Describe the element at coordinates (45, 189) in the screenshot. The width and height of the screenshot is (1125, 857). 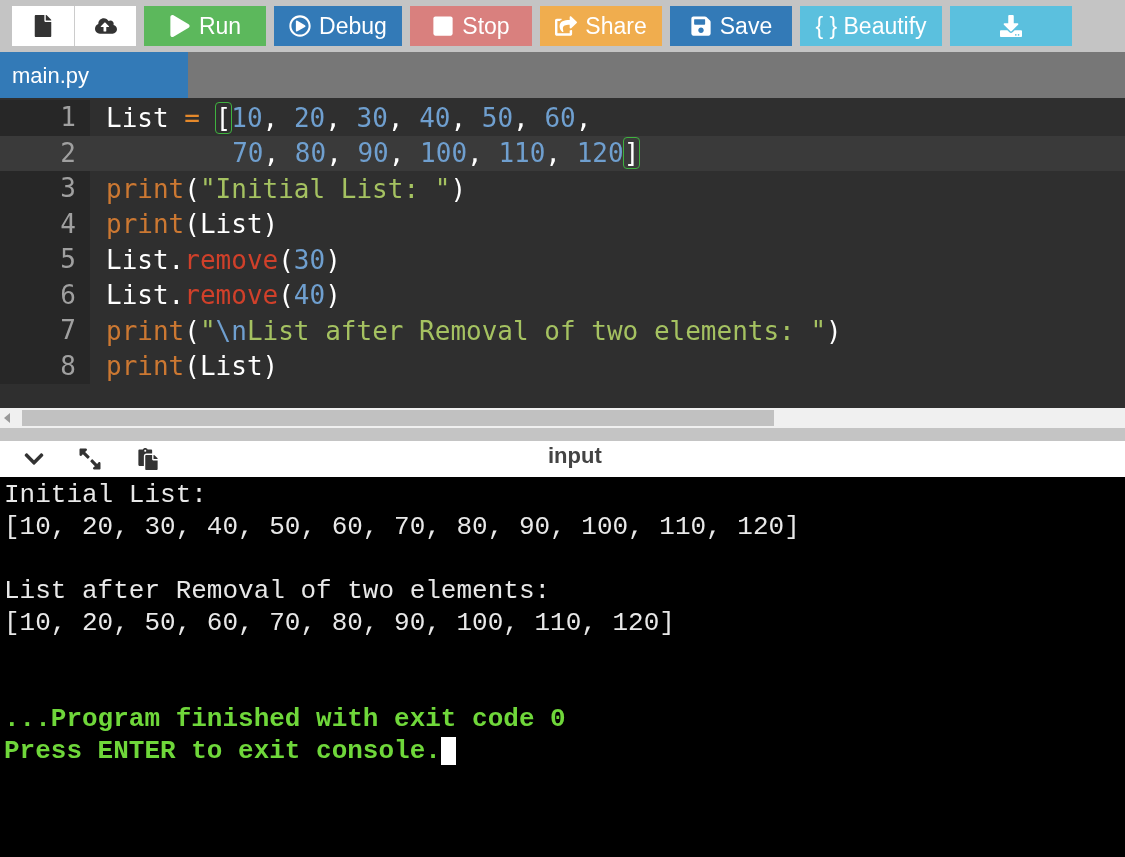
I see `line-number: 3` at that location.